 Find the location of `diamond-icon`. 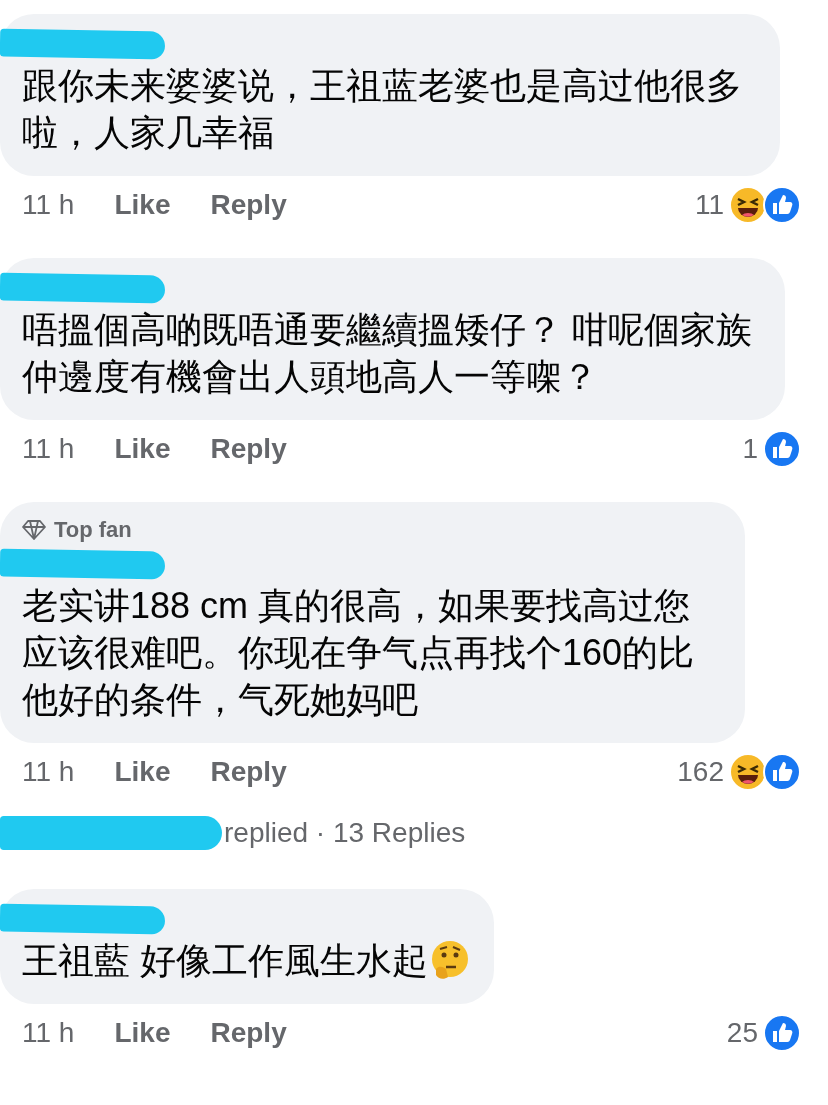

diamond-icon is located at coordinates (34, 530).